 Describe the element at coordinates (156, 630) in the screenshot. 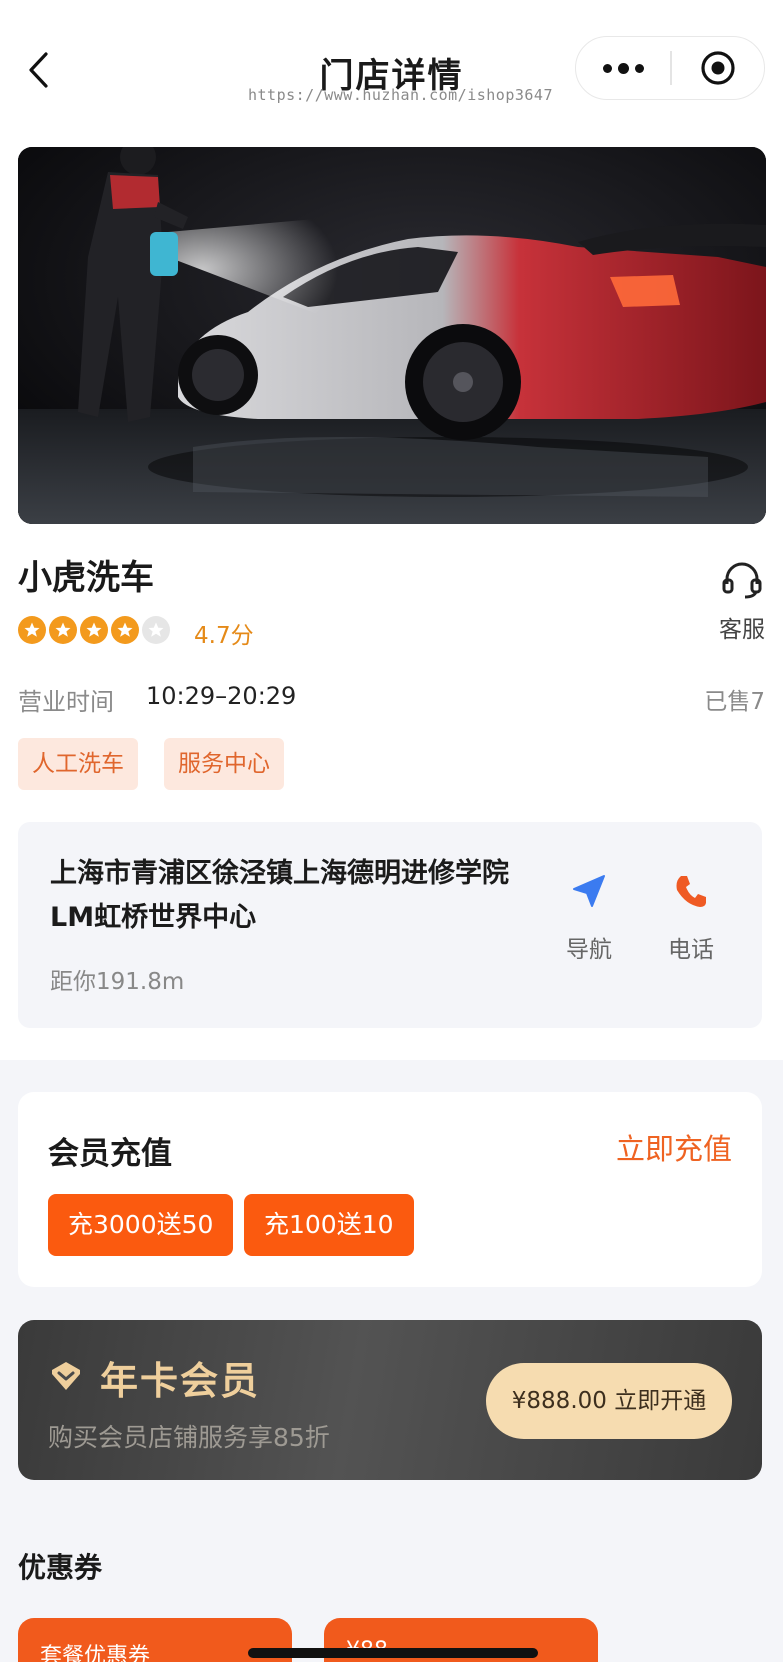

I see `star-empty-icon` at that location.